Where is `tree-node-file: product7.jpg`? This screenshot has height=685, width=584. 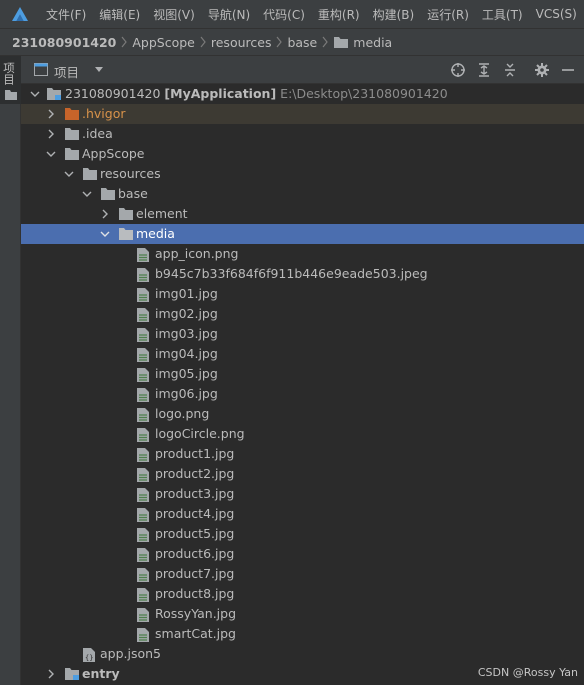 tree-node-file: product7.jpg is located at coordinates (302, 574).